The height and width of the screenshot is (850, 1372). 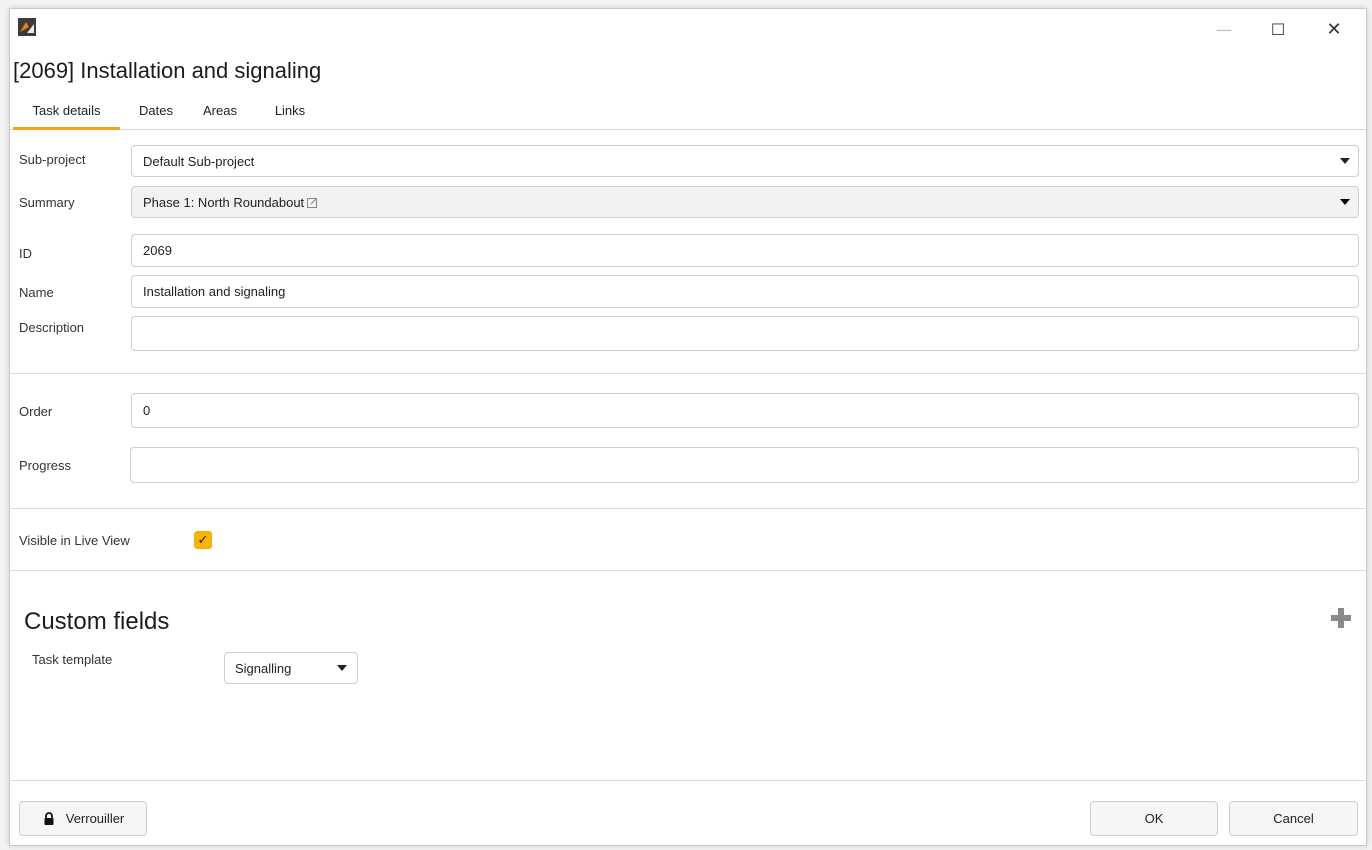 What do you see at coordinates (263, 668) in the screenshot?
I see `task-template-value: Signalling` at bounding box center [263, 668].